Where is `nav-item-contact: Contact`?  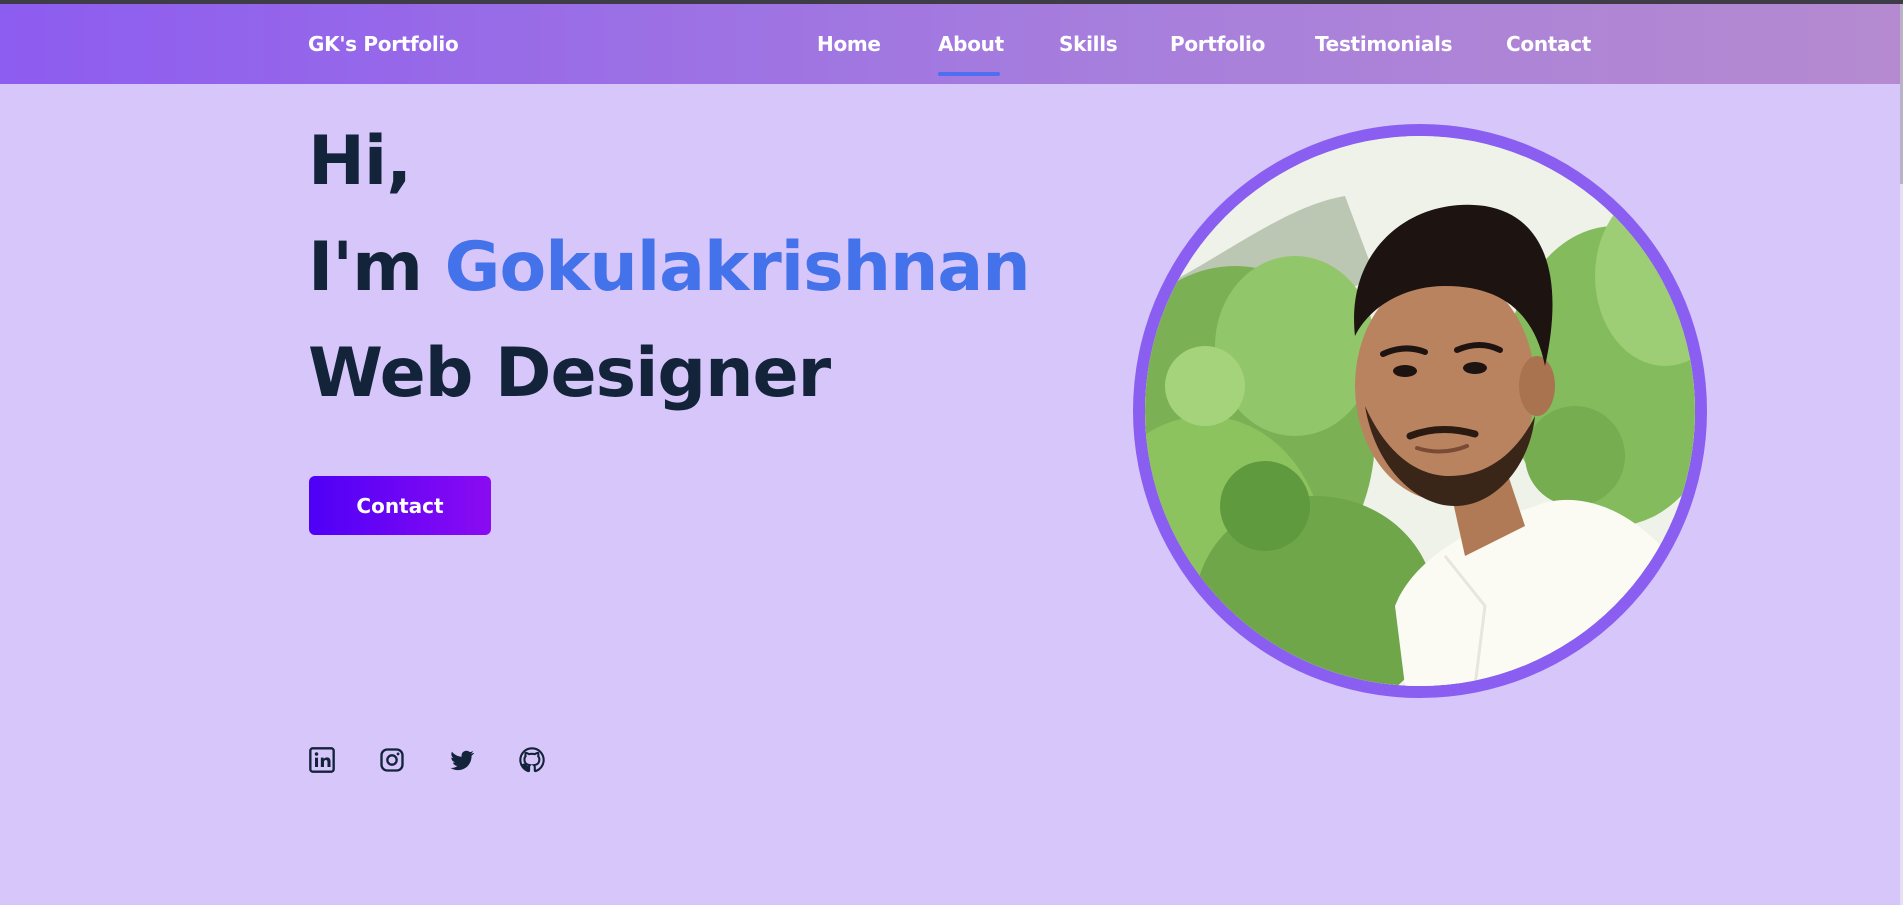 nav-item-contact: Contact is located at coordinates (1548, 44).